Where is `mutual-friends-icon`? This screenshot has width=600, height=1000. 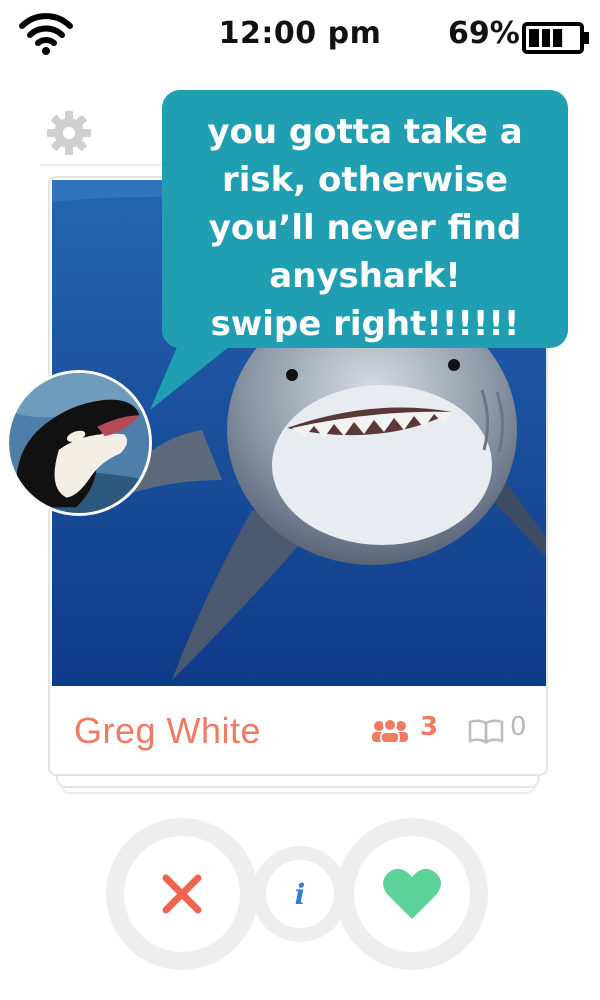
mutual-friends-icon is located at coordinates (390, 731).